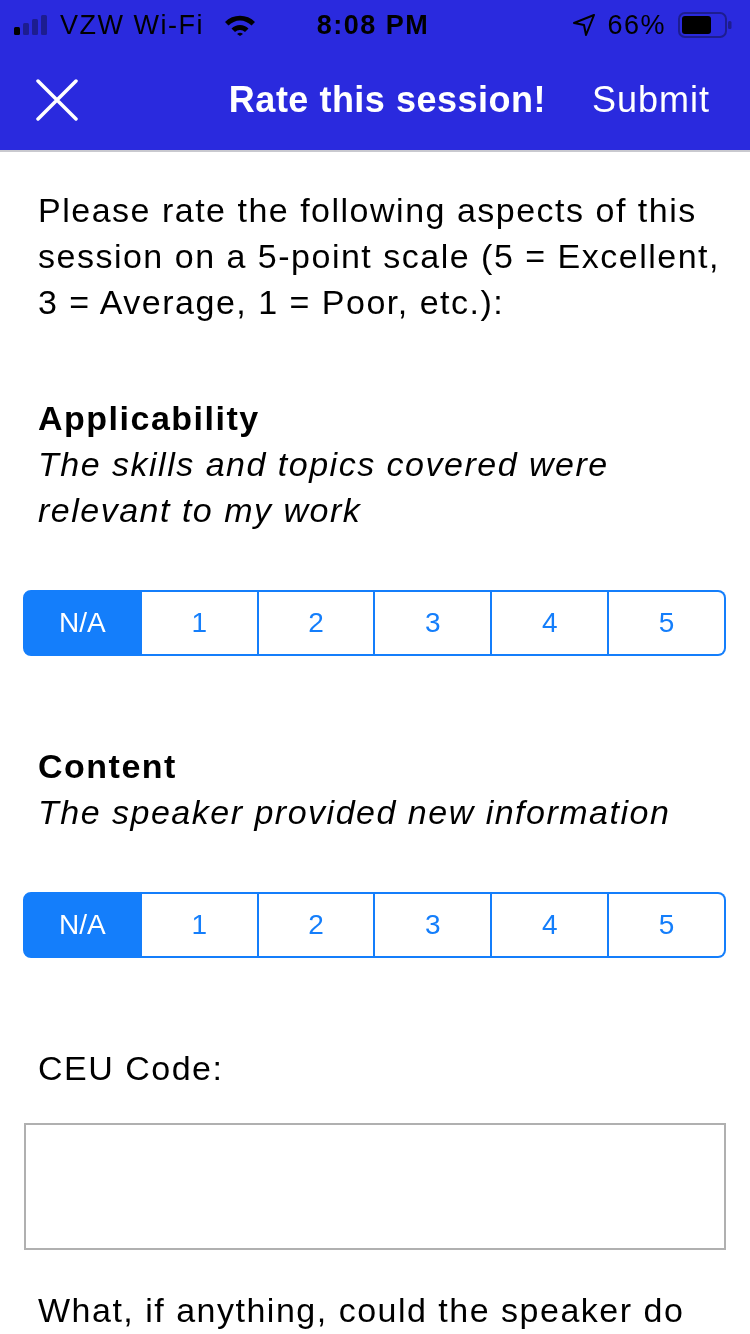 This screenshot has width=750, height=1334. Describe the element at coordinates (375, 1186) in the screenshot. I see `input-field` at that location.